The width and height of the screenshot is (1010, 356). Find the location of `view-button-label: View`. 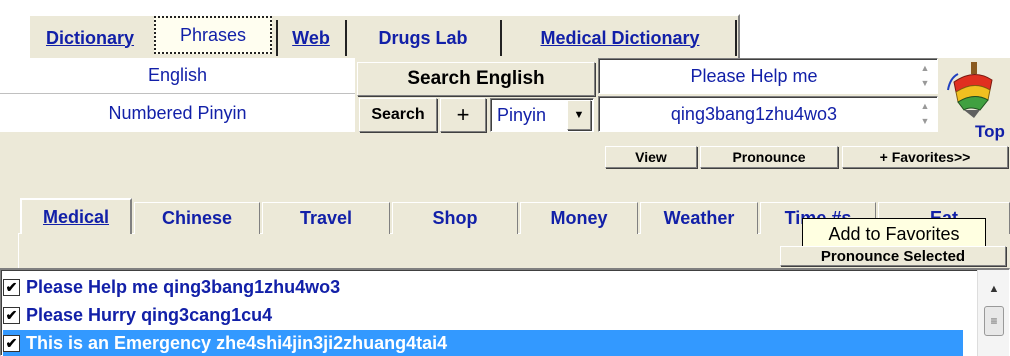

view-button-label: View is located at coordinates (651, 157).